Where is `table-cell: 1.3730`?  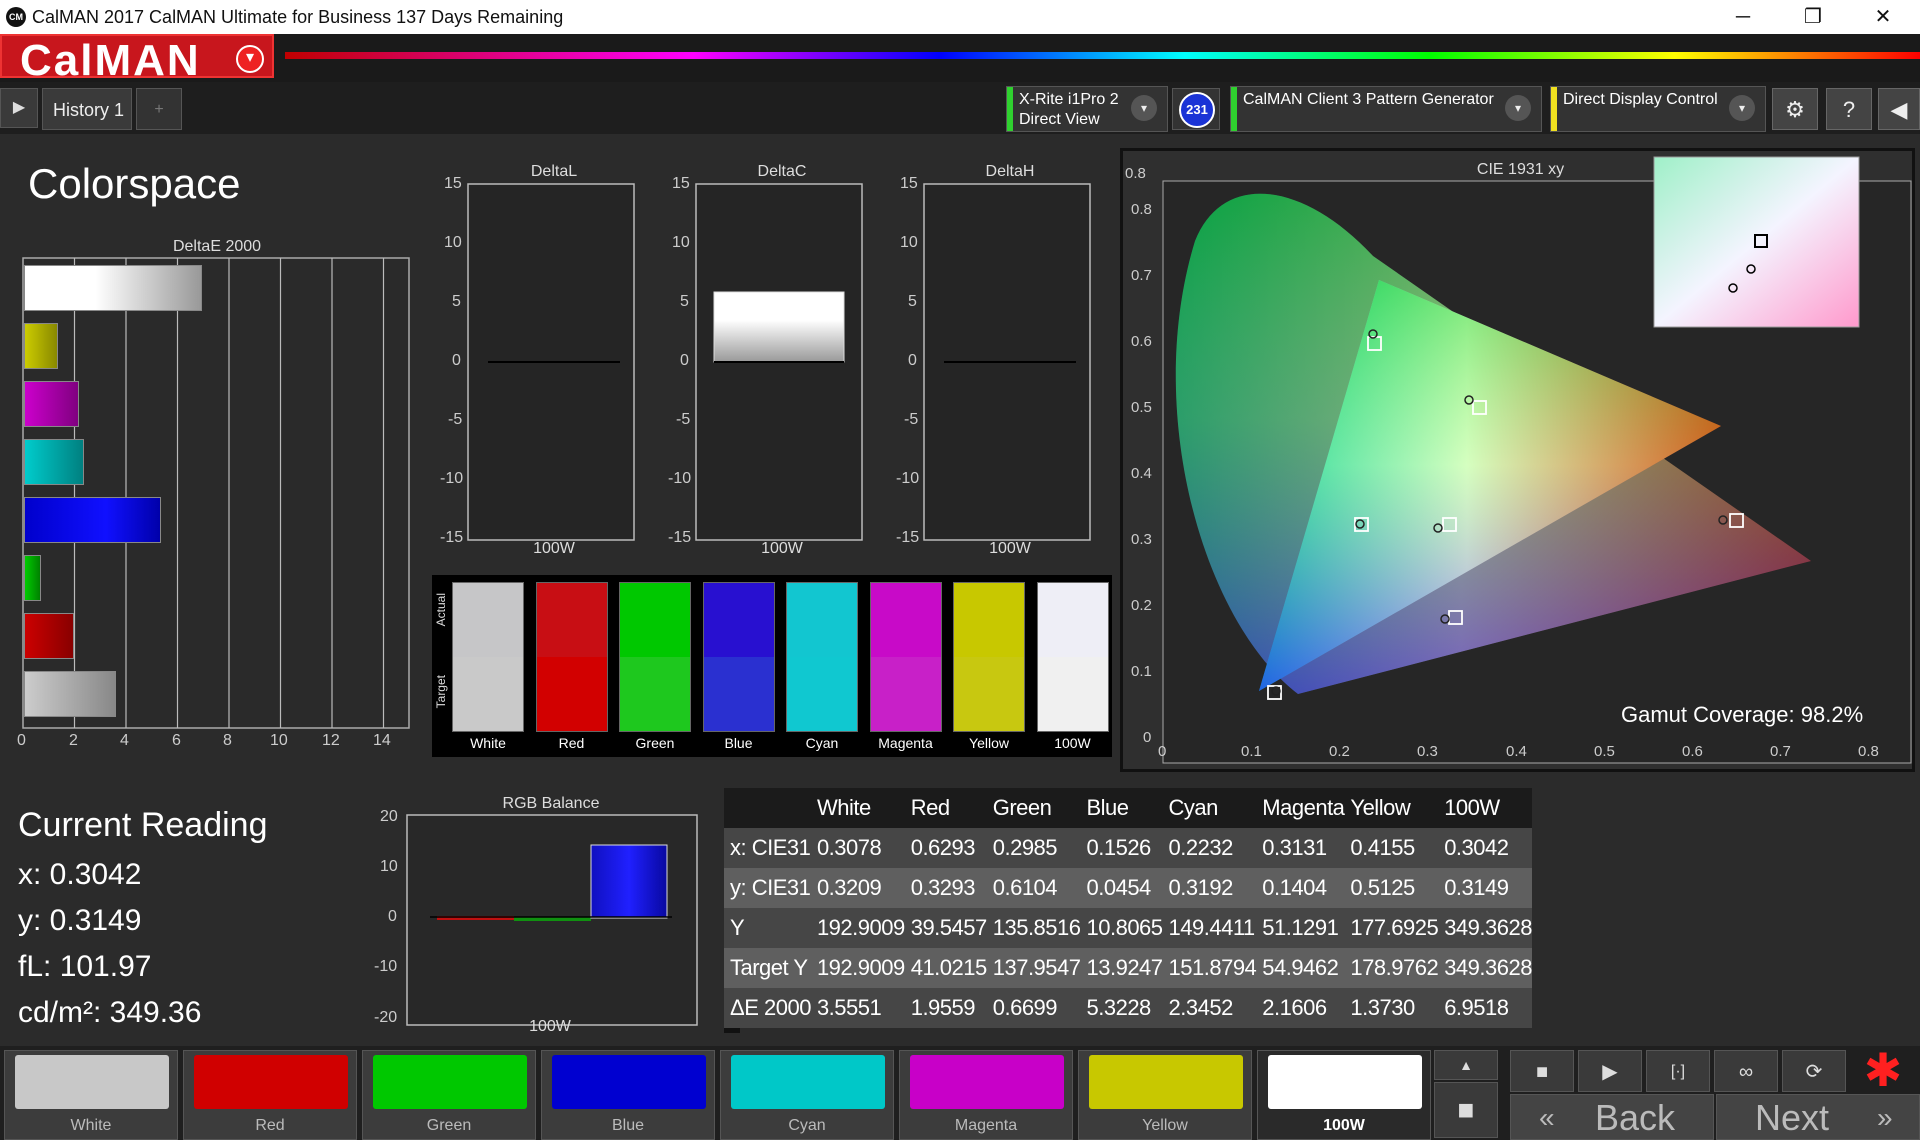 table-cell: 1.3730 is located at coordinates (1391, 1008).